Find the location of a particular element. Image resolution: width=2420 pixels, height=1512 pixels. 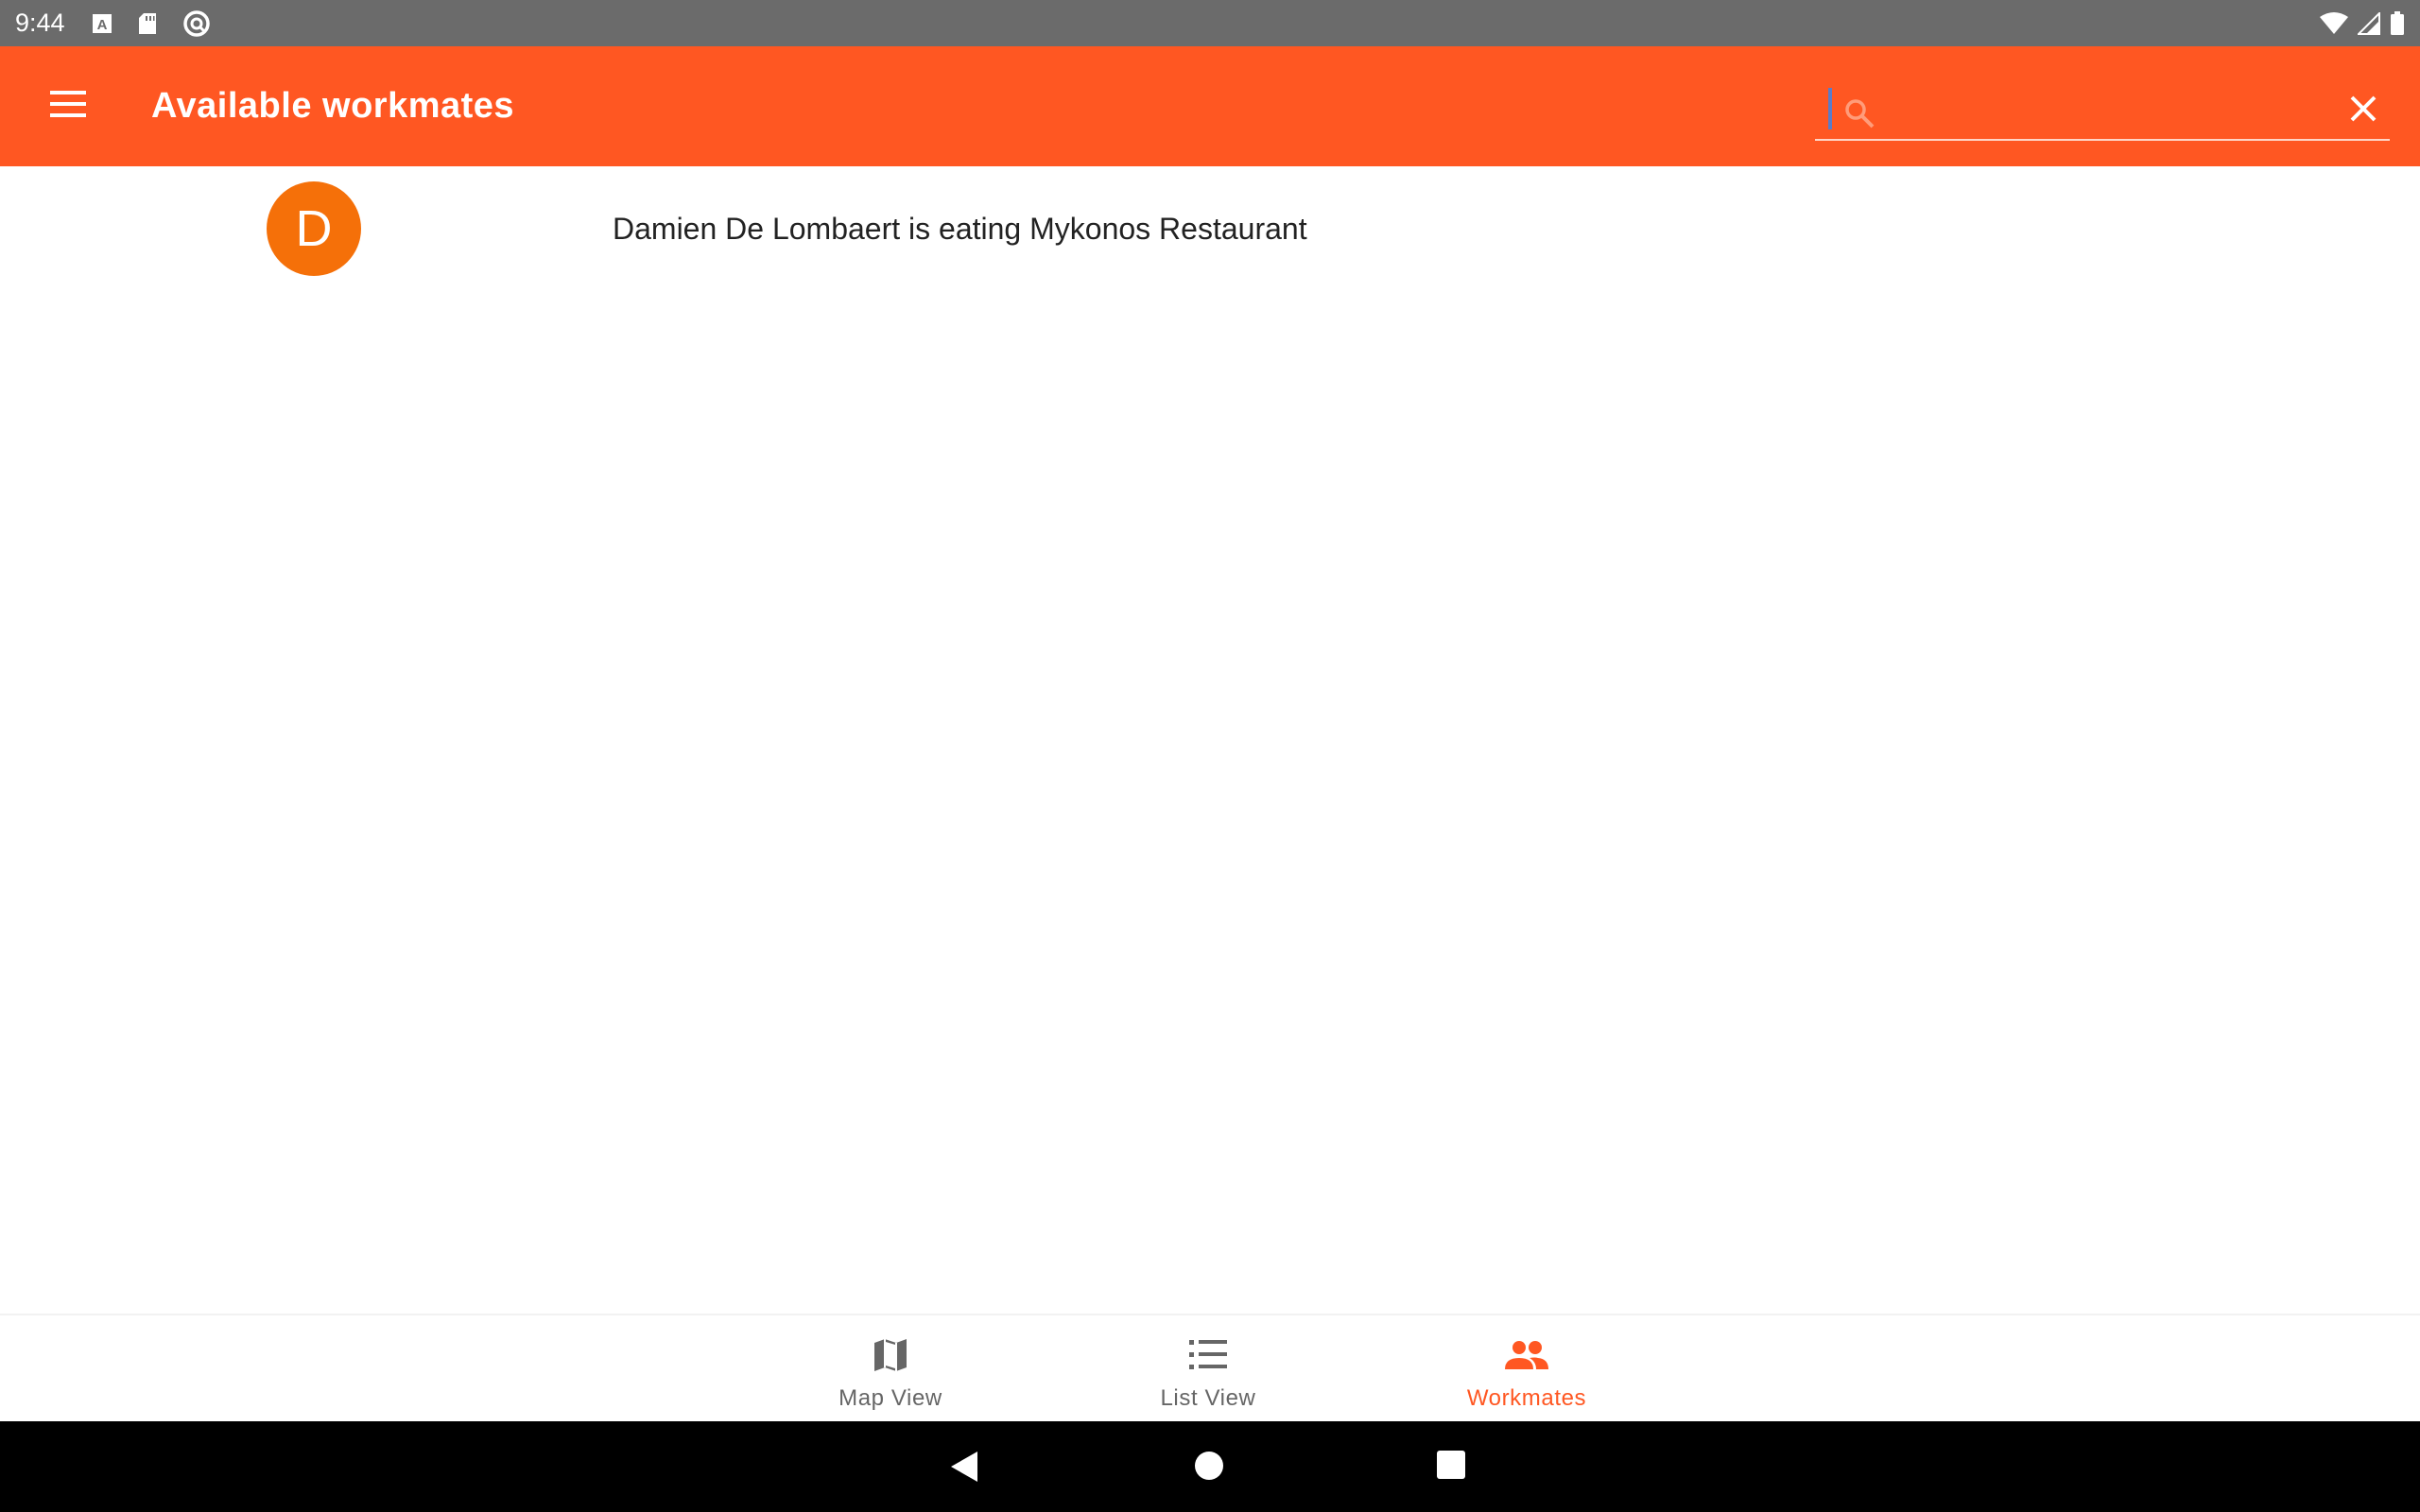

nav-label: List View is located at coordinates (1208, 1398).